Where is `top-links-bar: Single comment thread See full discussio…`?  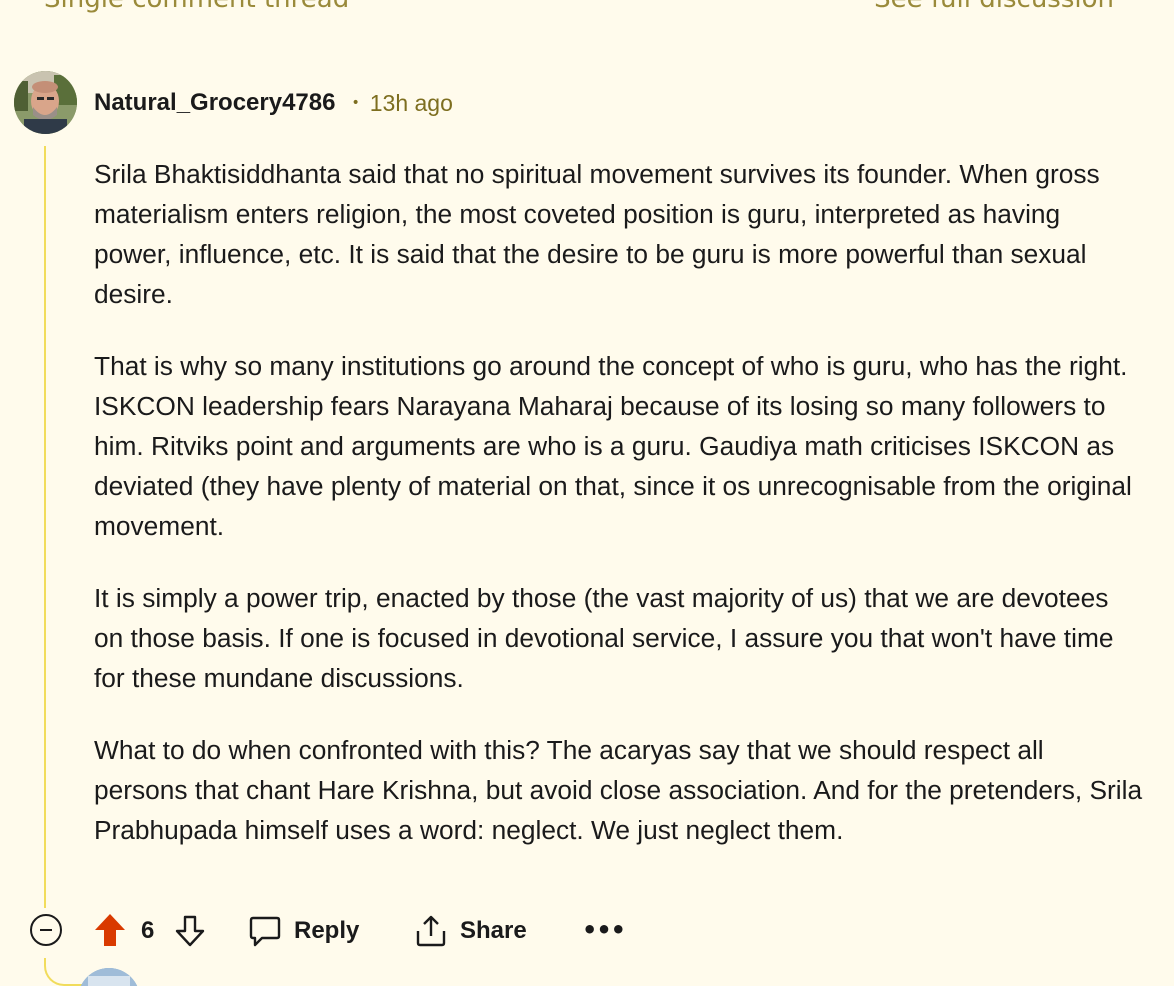
top-links-bar: Single comment thread See full discussio… is located at coordinates (579, 7).